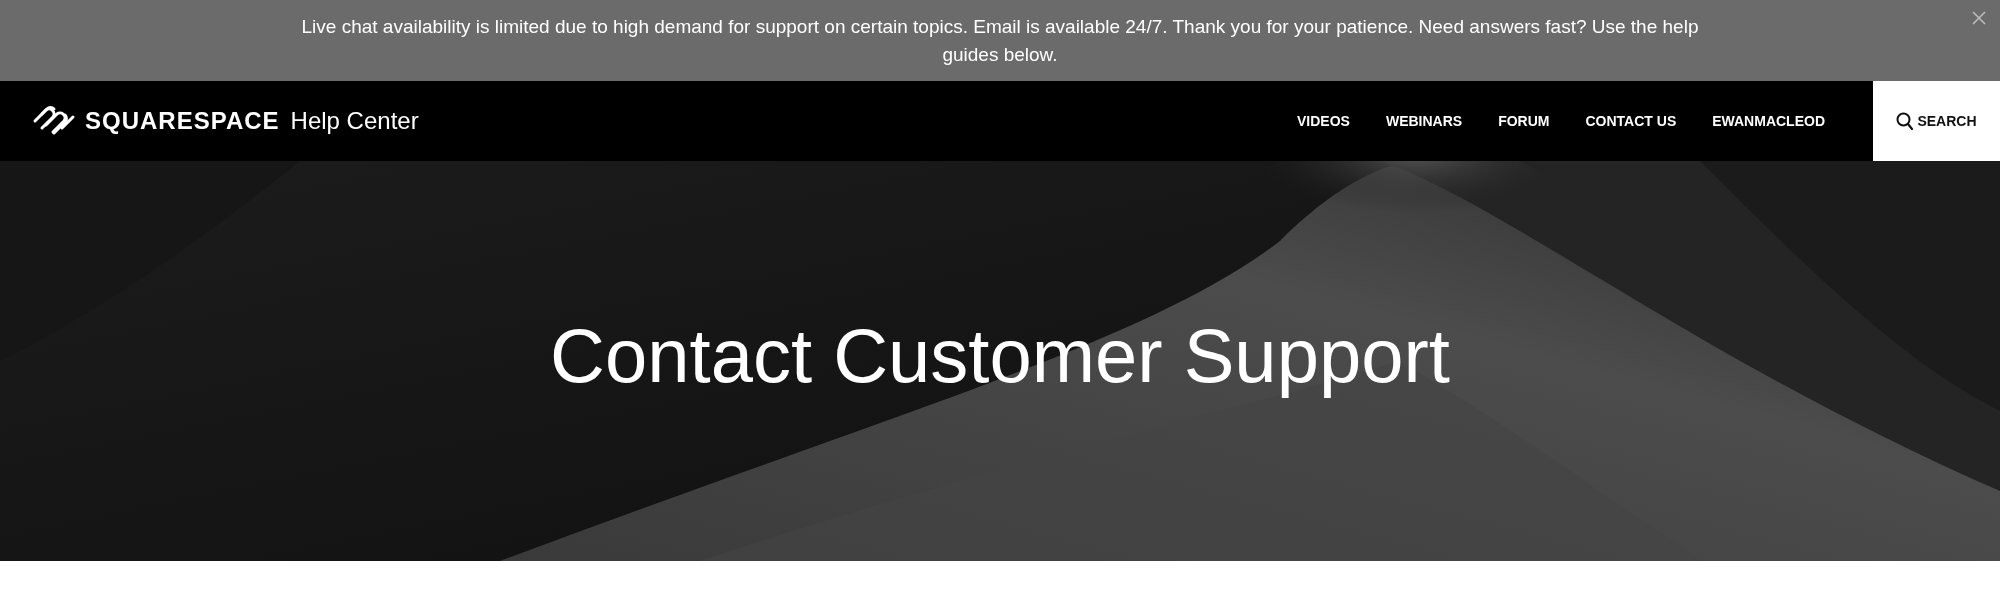 This screenshot has height=598, width=2000. What do you see at coordinates (1000, 356) in the screenshot?
I see `page-title: Contact Customer Support` at bounding box center [1000, 356].